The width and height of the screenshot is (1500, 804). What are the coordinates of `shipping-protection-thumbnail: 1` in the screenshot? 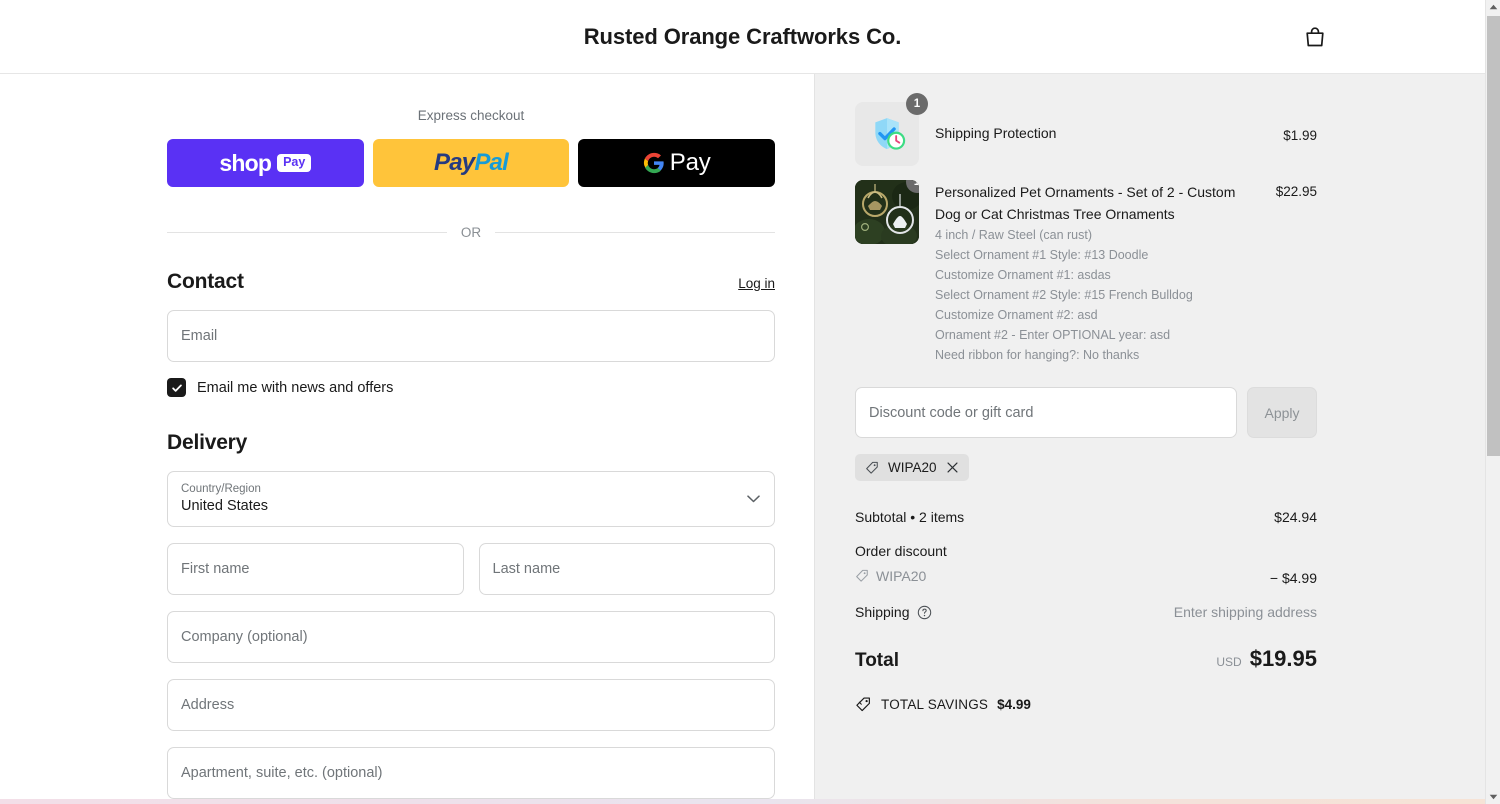 It's located at (891, 129).